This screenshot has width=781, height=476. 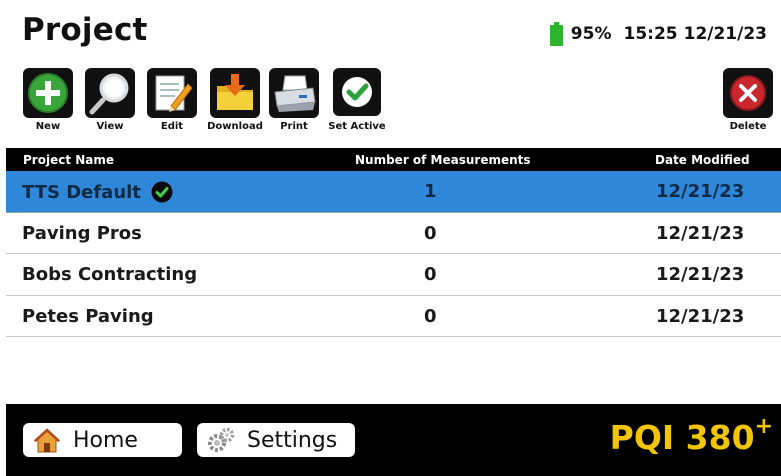 I want to click on view-label: View, so click(x=110, y=126).